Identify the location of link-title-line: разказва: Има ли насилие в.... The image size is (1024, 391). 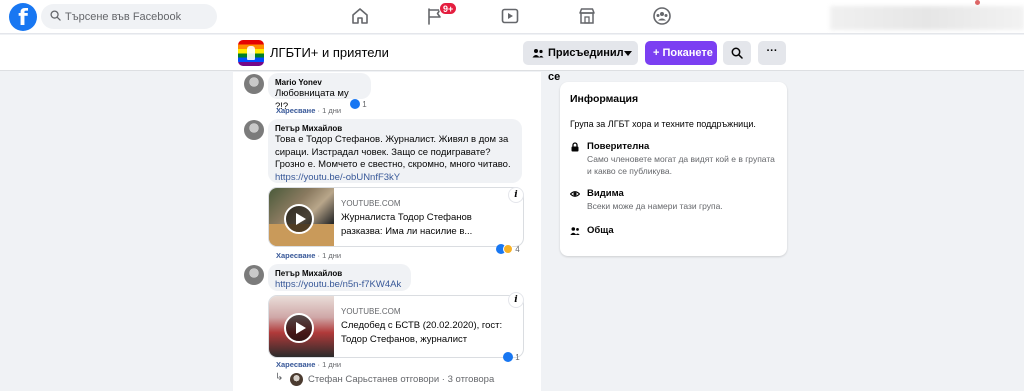
(407, 231).